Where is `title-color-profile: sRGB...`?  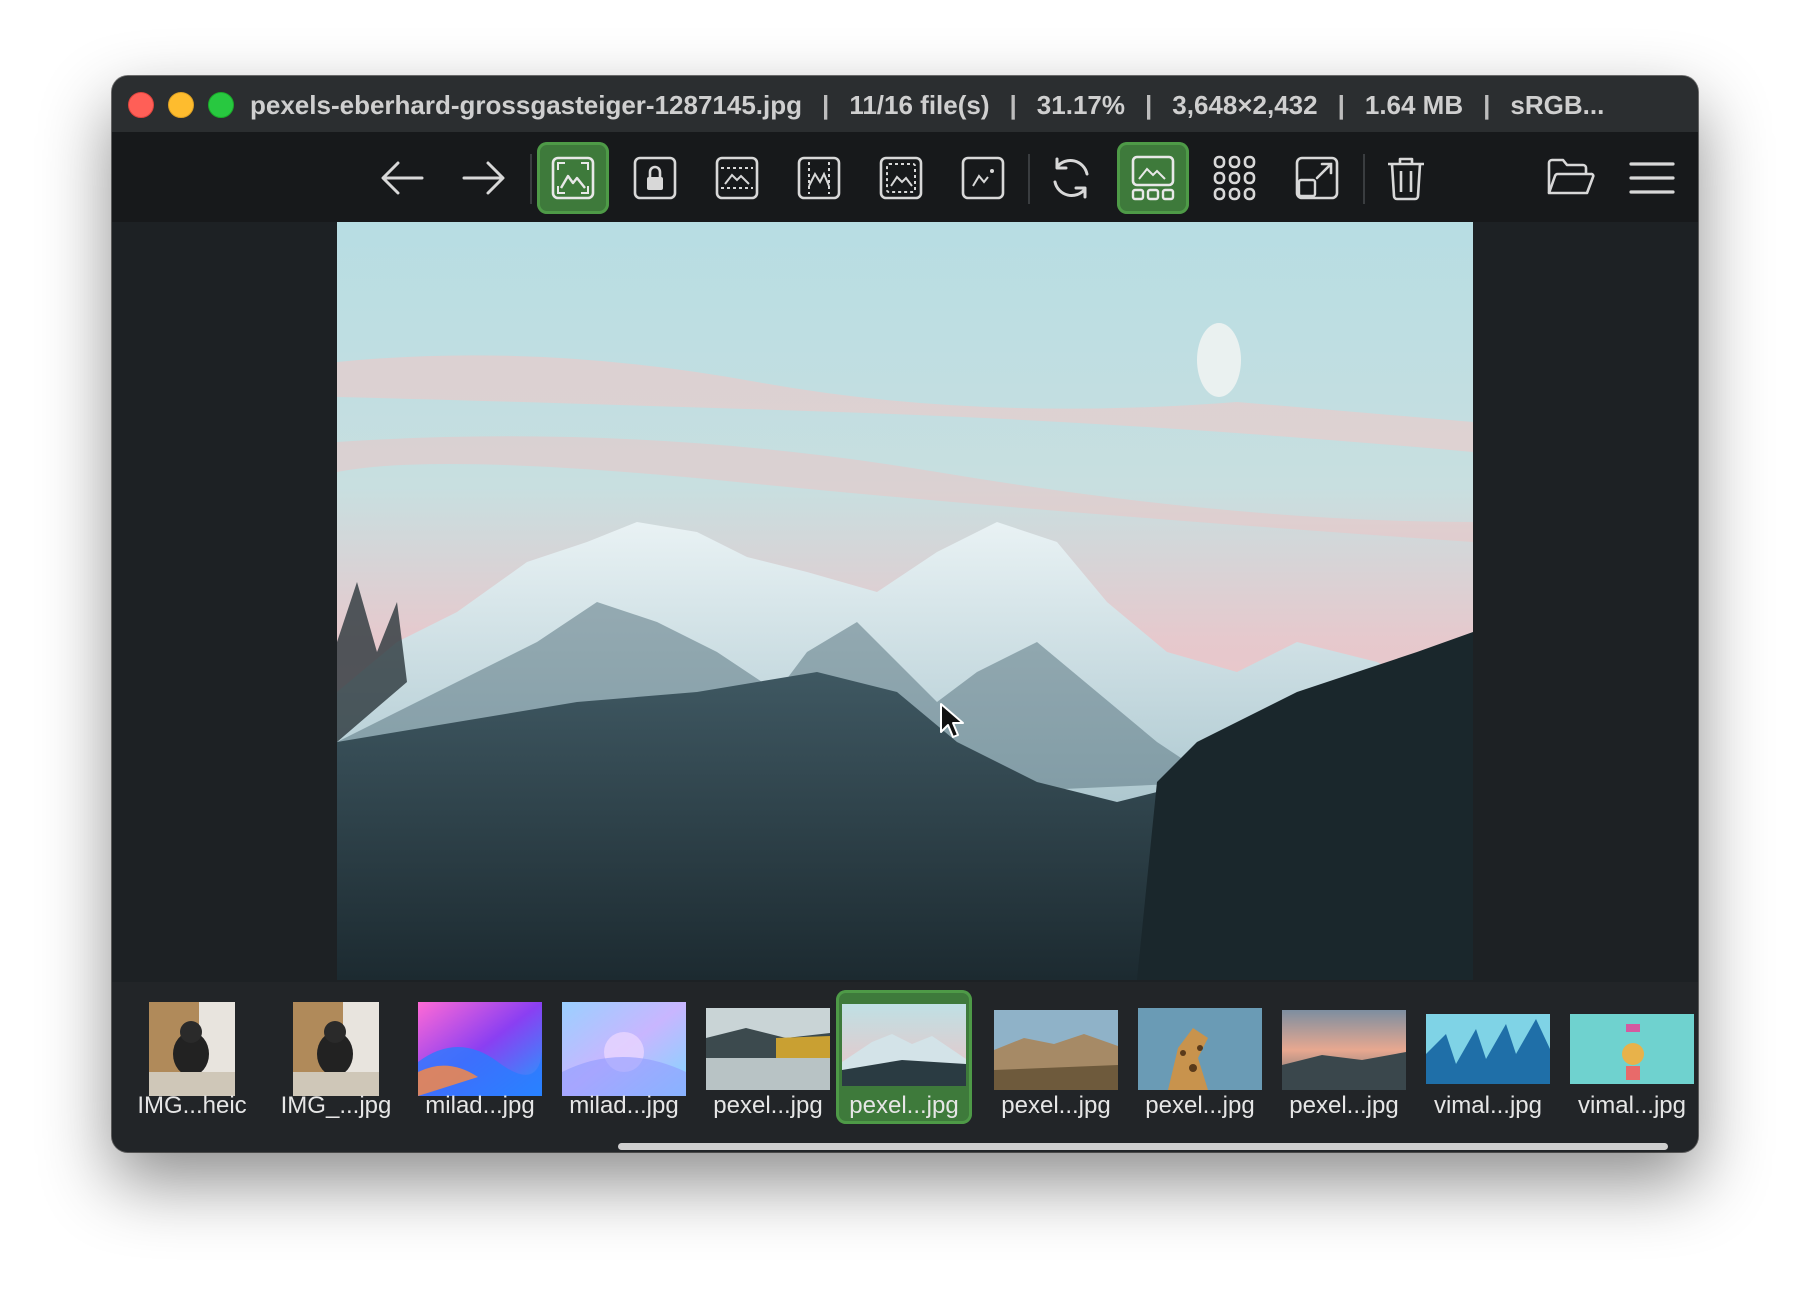 title-color-profile: sRGB... is located at coordinates (1557, 105).